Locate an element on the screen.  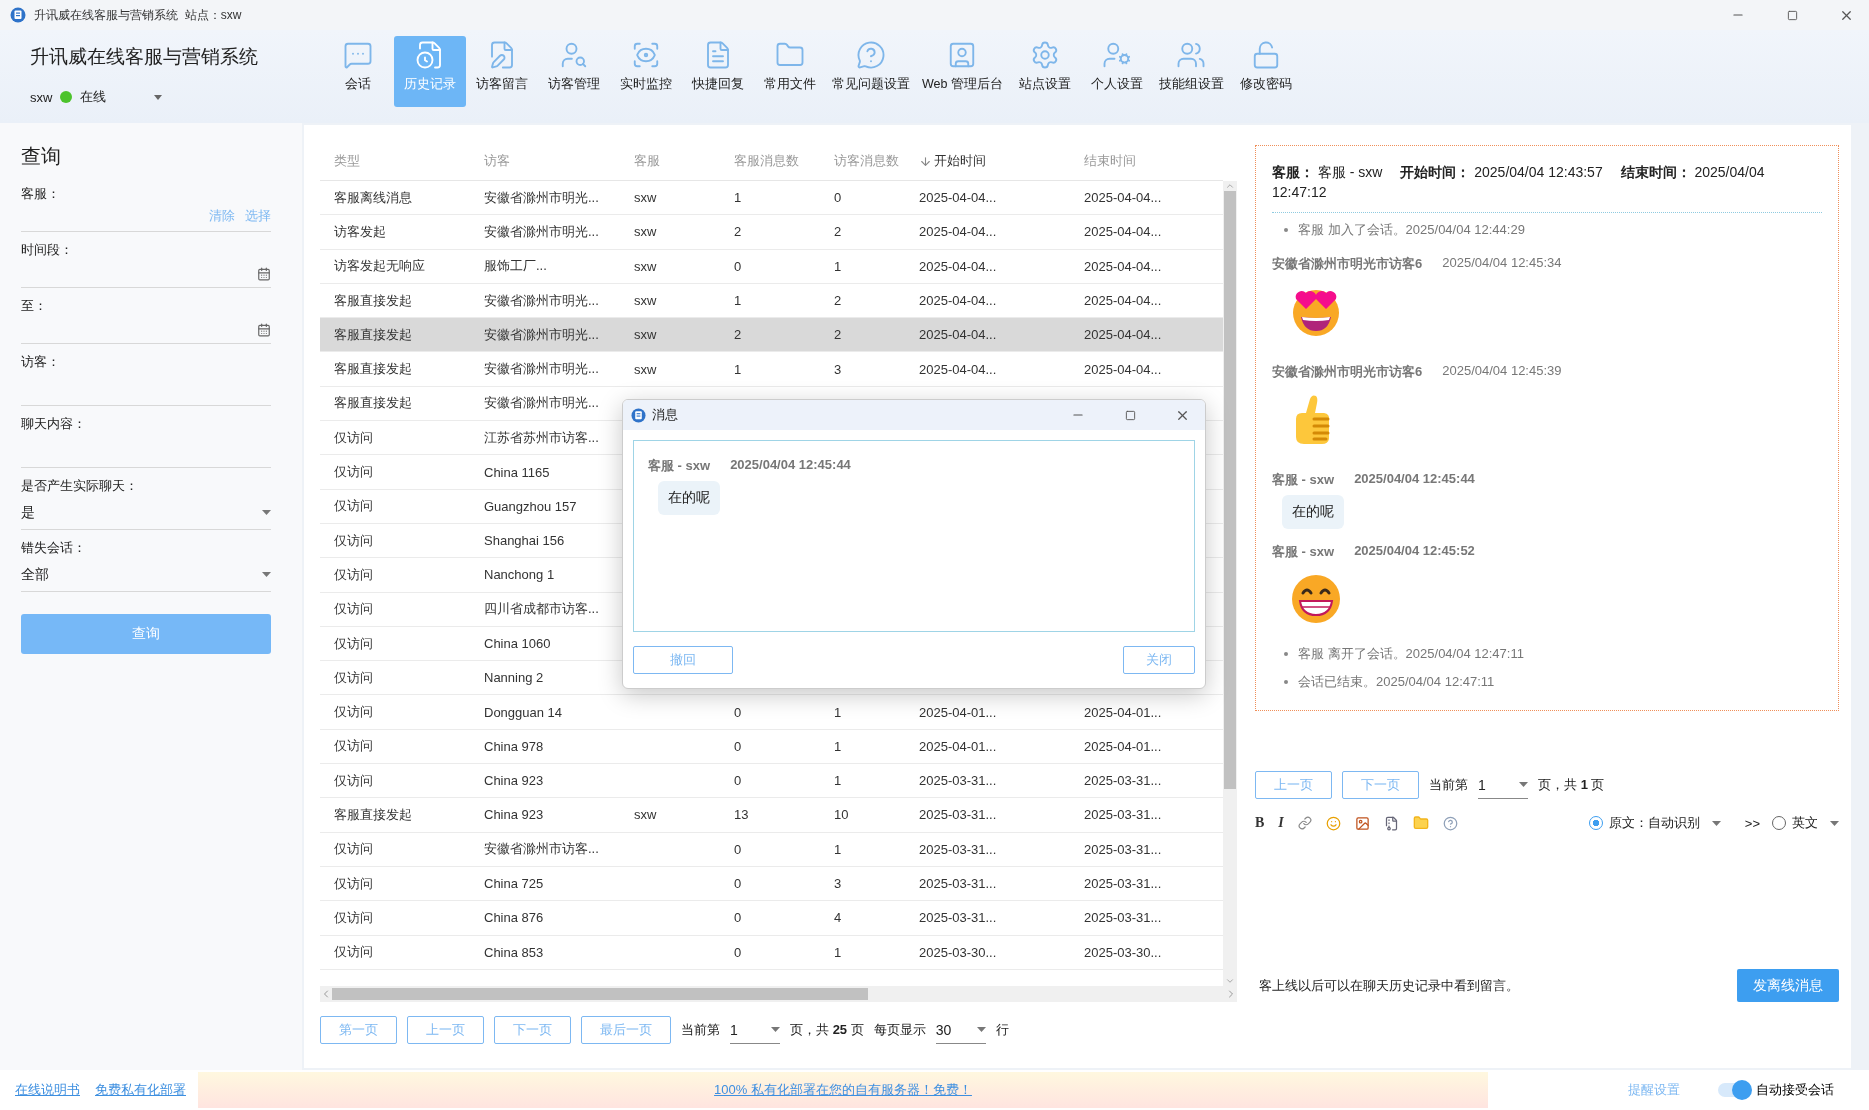
event-text: 客服 加入了会话。2025/04/04 12:44:29 is located at coordinates (1411, 230).